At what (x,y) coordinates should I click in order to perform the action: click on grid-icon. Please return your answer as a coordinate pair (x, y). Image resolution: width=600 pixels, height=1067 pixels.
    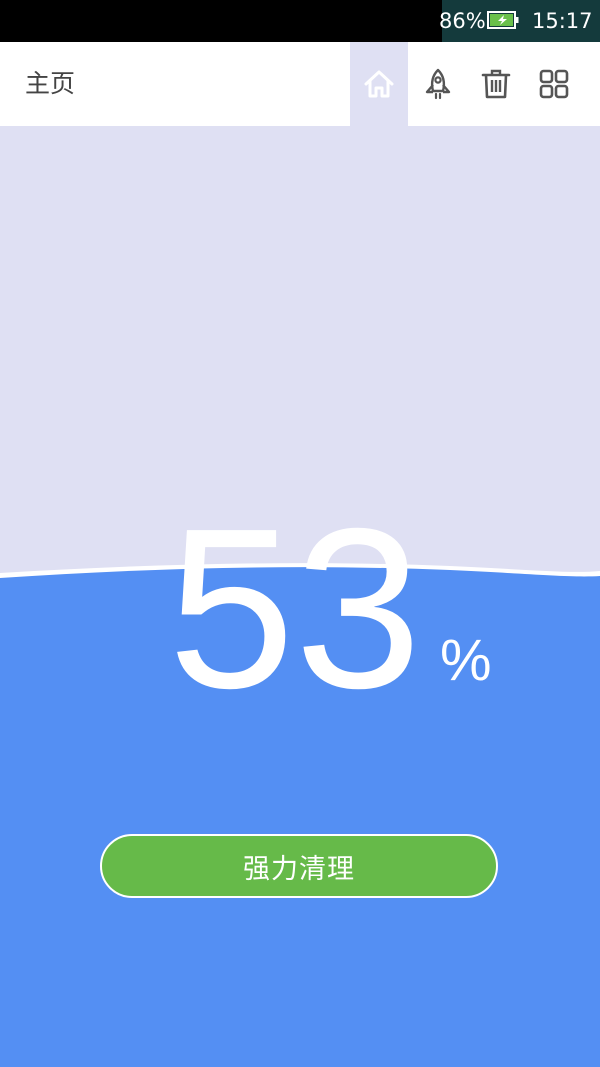
    Looking at the image, I should click on (554, 84).